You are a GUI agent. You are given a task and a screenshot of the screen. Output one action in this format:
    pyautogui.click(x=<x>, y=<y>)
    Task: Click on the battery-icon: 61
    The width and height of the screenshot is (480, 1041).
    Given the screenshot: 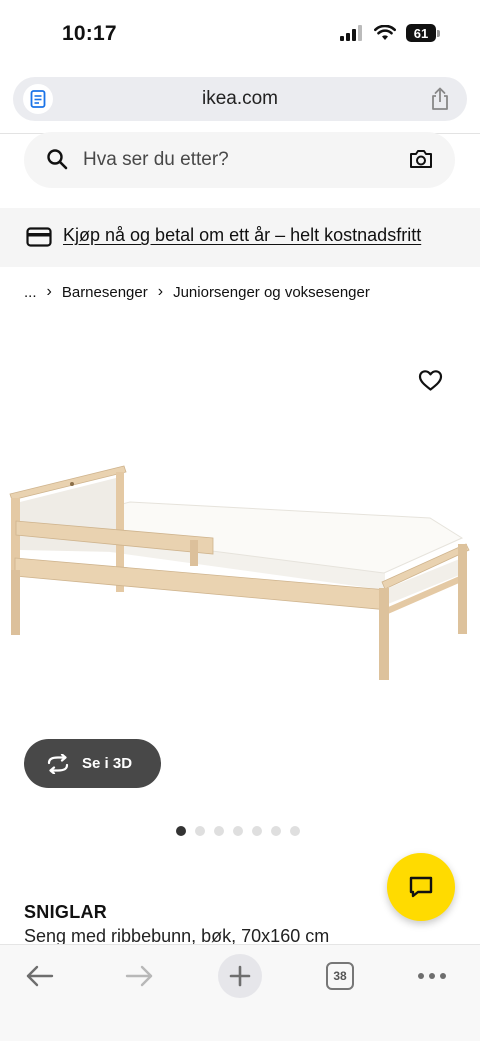 What is the action you would take?
    pyautogui.click(x=423, y=33)
    